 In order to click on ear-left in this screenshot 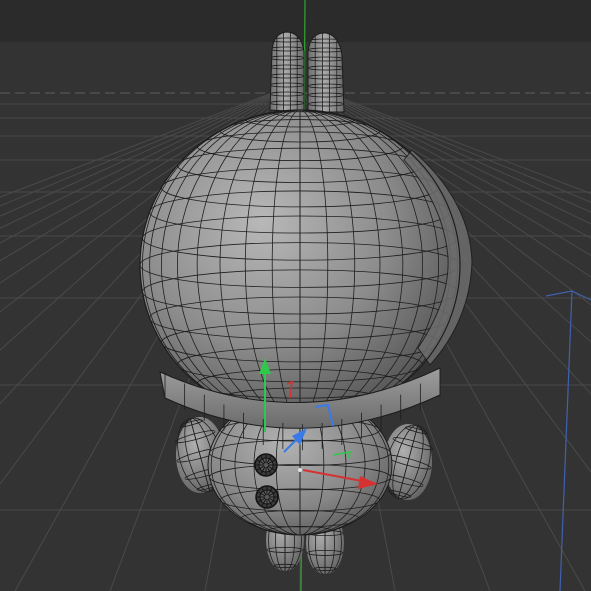, I will do `click(287, 72)`.